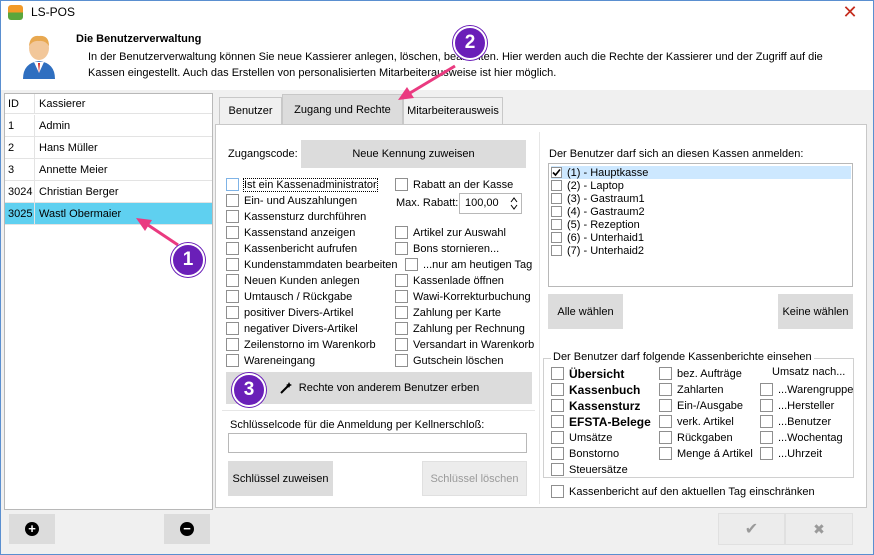 The height and width of the screenshot is (555, 874). Describe the element at coordinates (701, 172) in the screenshot. I see `register-item: (1) - Hauptkasse` at that location.